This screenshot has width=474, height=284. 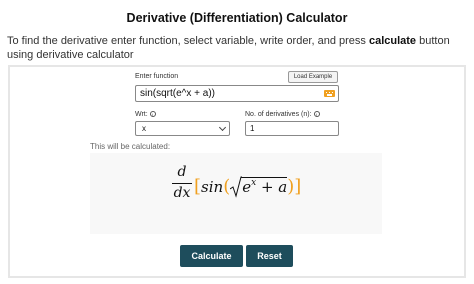 I want to click on calculate-button: Calculate, so click(x=211, y=256).